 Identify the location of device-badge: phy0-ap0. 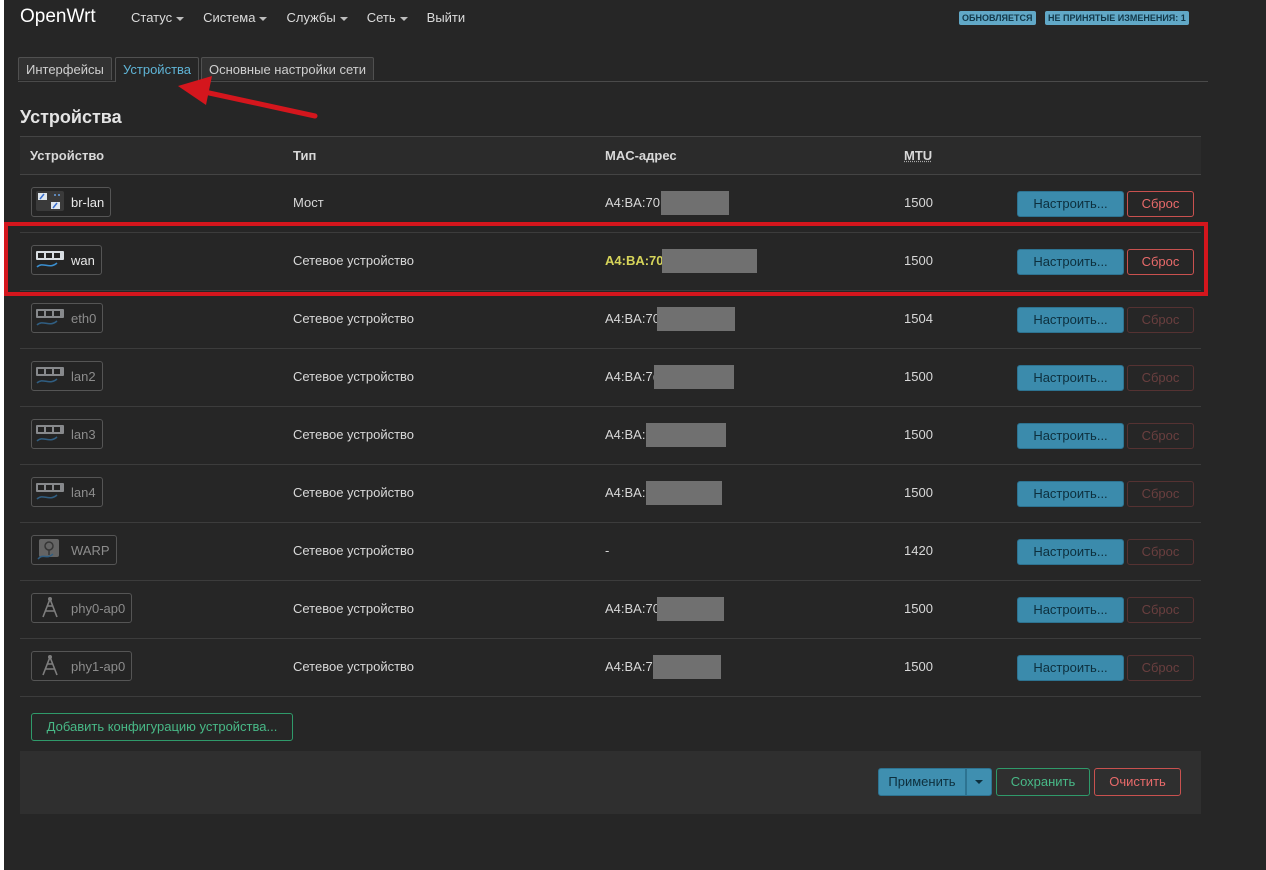
(82, 608).